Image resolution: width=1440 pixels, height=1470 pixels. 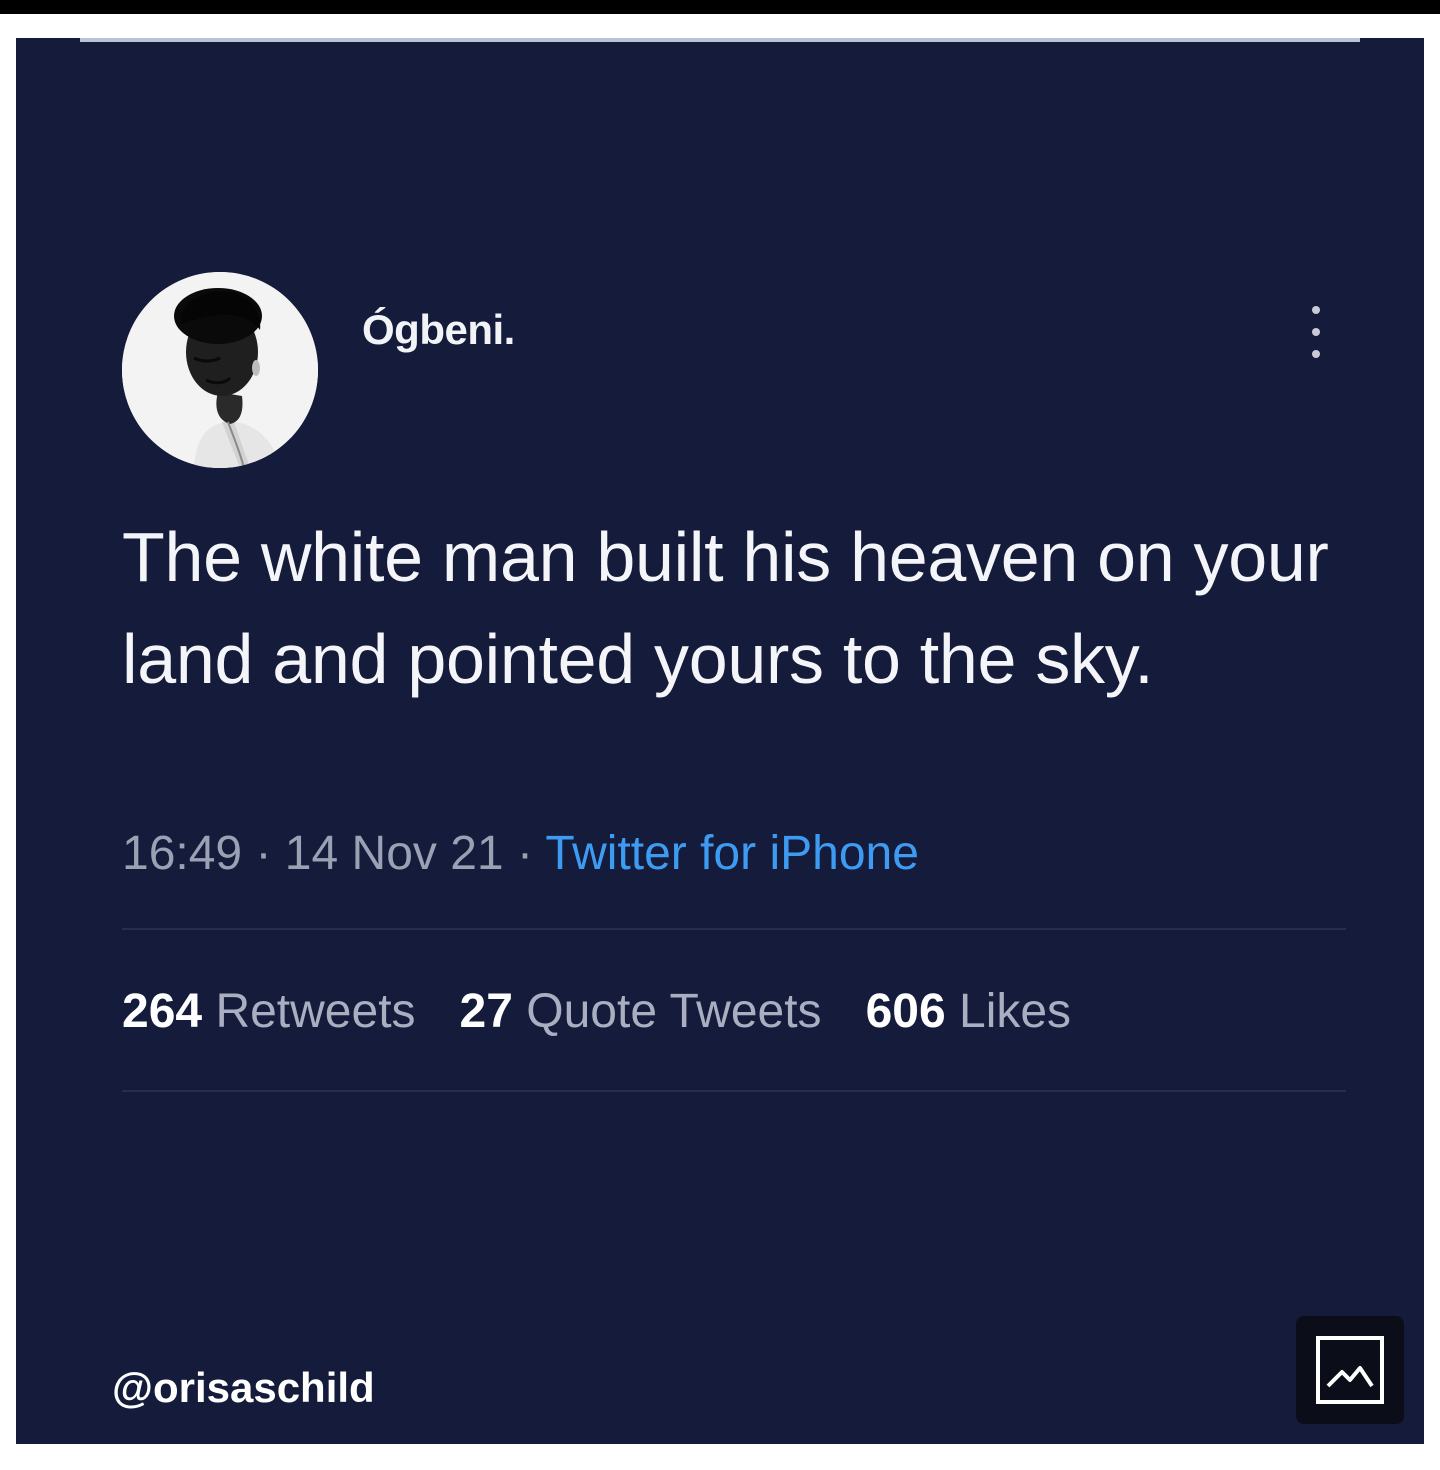 I want to click on display-name: Ógbeni., so click(x=438, y=330).